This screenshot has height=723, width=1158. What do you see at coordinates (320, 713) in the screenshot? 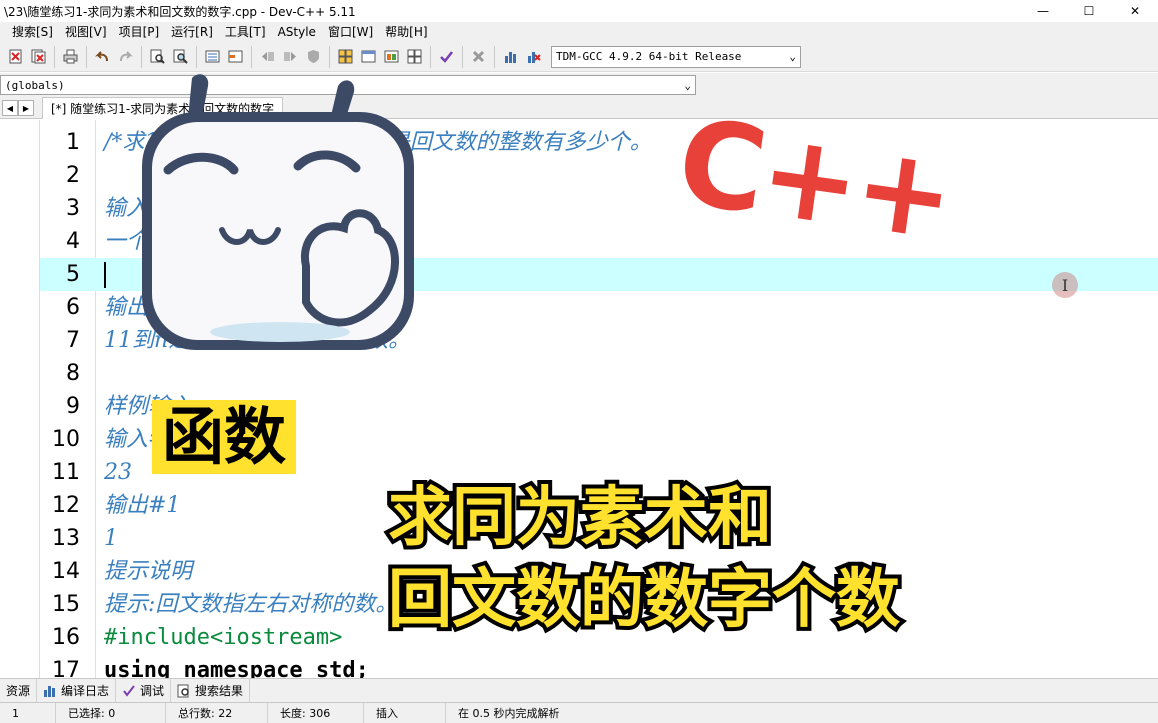
I see `status-length-value: 306` at bounding box center [320, 713].